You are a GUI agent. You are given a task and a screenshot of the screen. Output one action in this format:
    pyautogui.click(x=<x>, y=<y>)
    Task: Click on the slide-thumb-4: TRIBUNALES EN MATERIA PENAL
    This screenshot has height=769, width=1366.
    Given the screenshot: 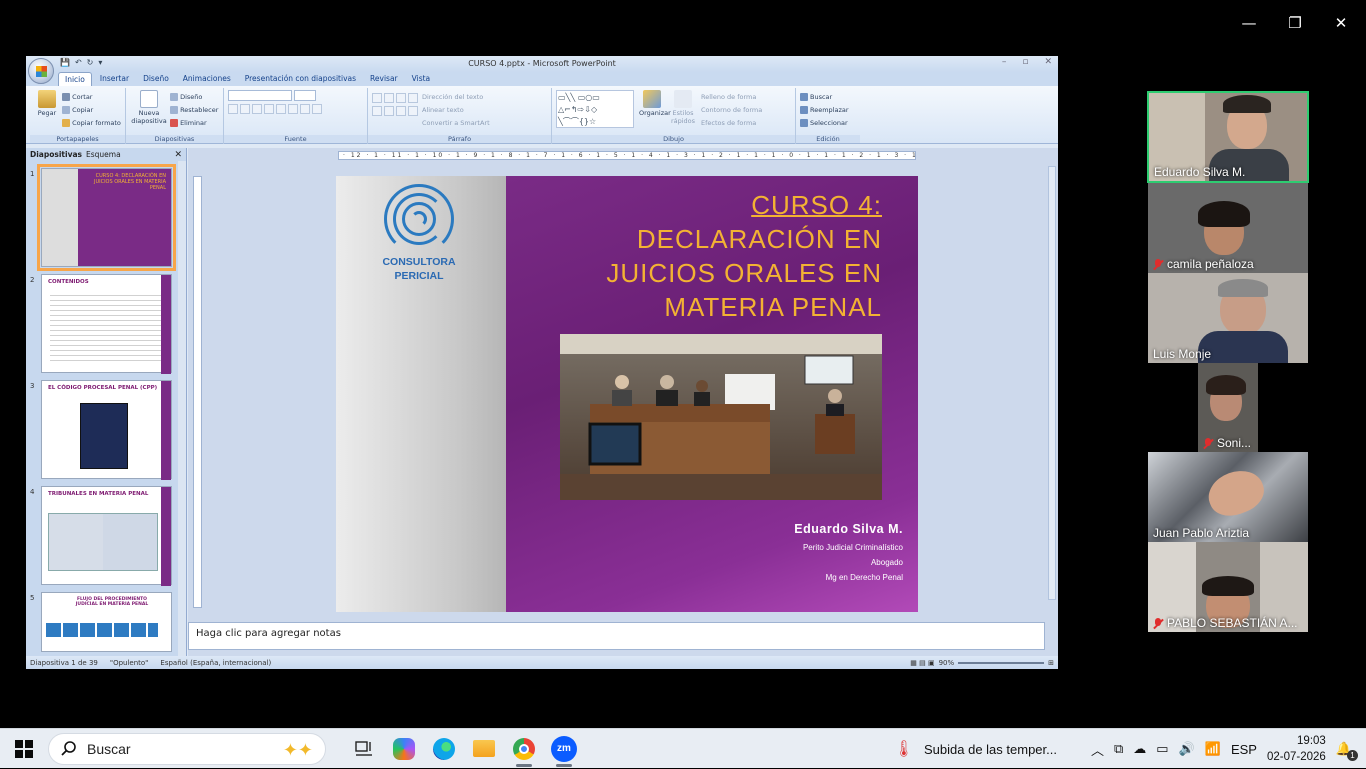 What is the action you would take?
    pyautogui.click(x=106, y=536)
    